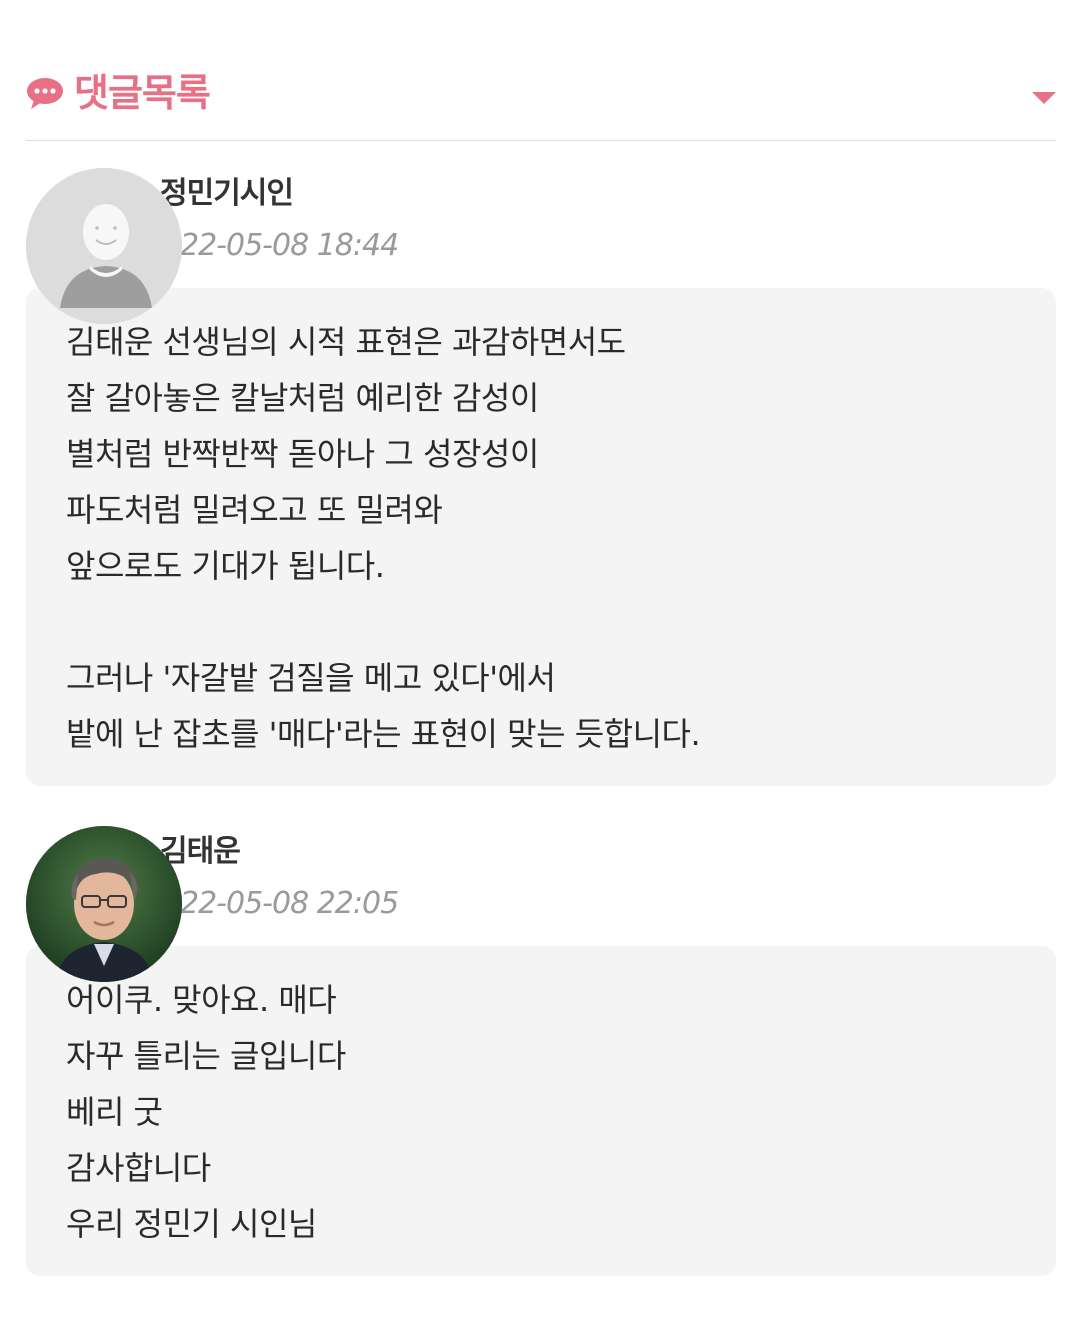 This screenshot has width=1080, height=1333. Describe the element at coordinates (104, 904) in the screenshot. I see `user-photo-avatar` at that location.